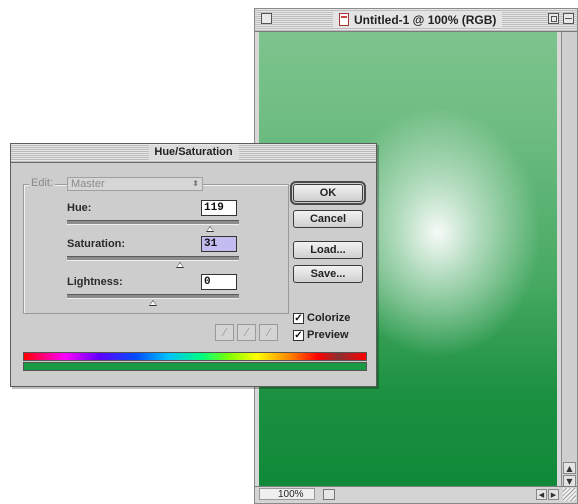 The image size is (578, 504). I want to click on preview-checkbox-row: ✓ Preview, so click(321, 335).